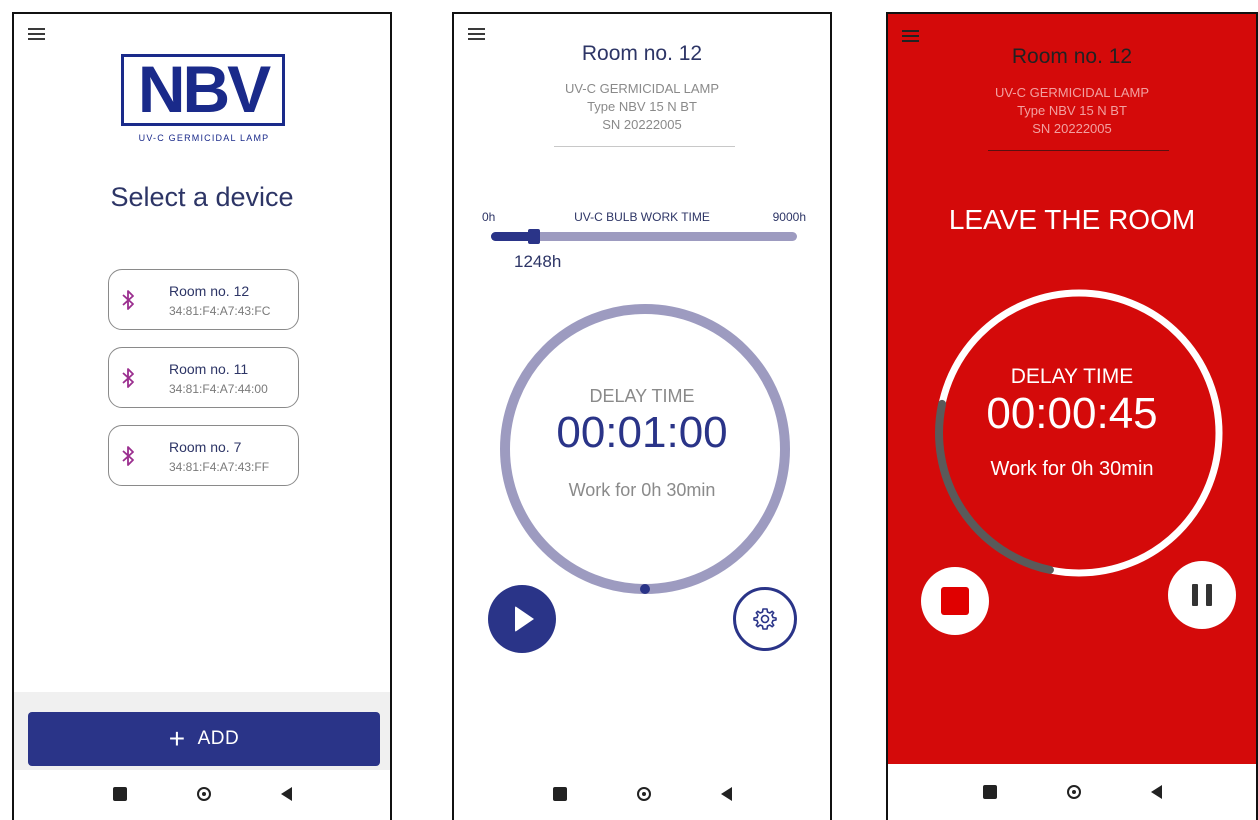 Image resolution: width=1258 pixels, height=820 pixels. What do you see at coordinates (534, 236) in the screenshot?
I see `bulb-work-time-thumb` at bounding box center [534, 236].